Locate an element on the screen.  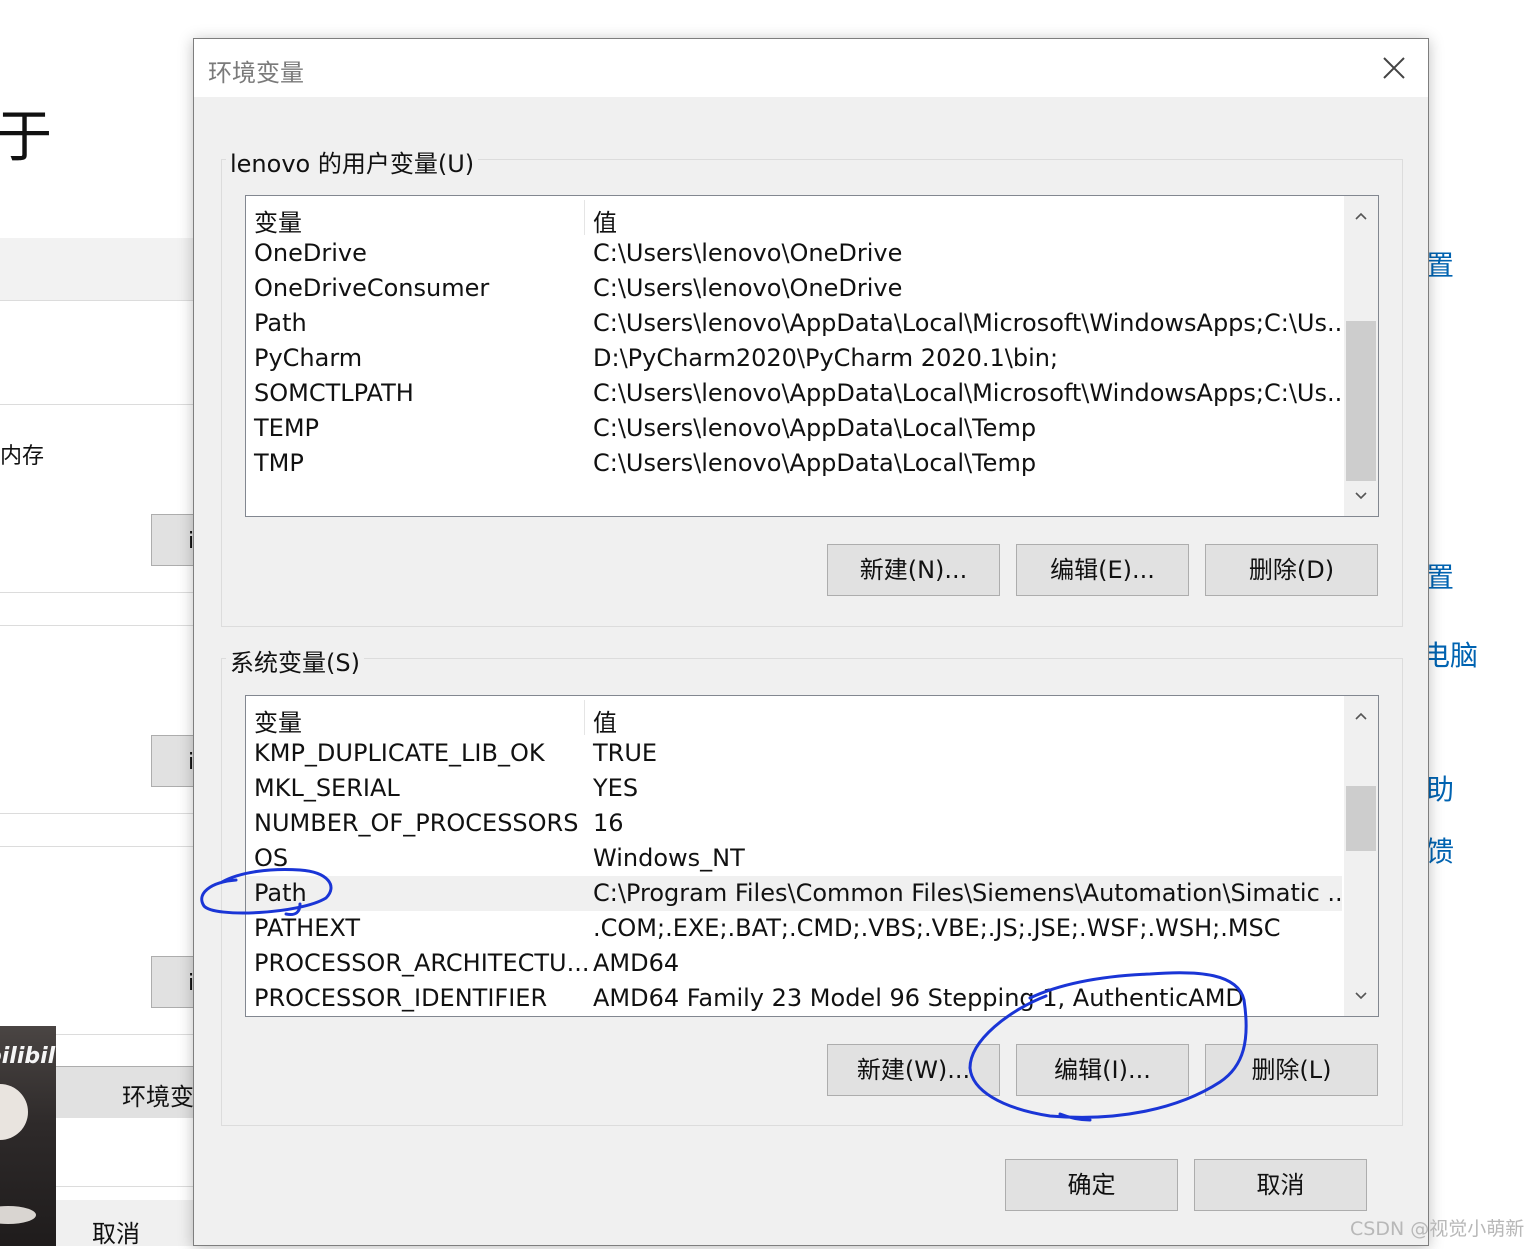
variable-name: KMP_DUPLICATE_LIB_OK is located at coordinates (399, 753).